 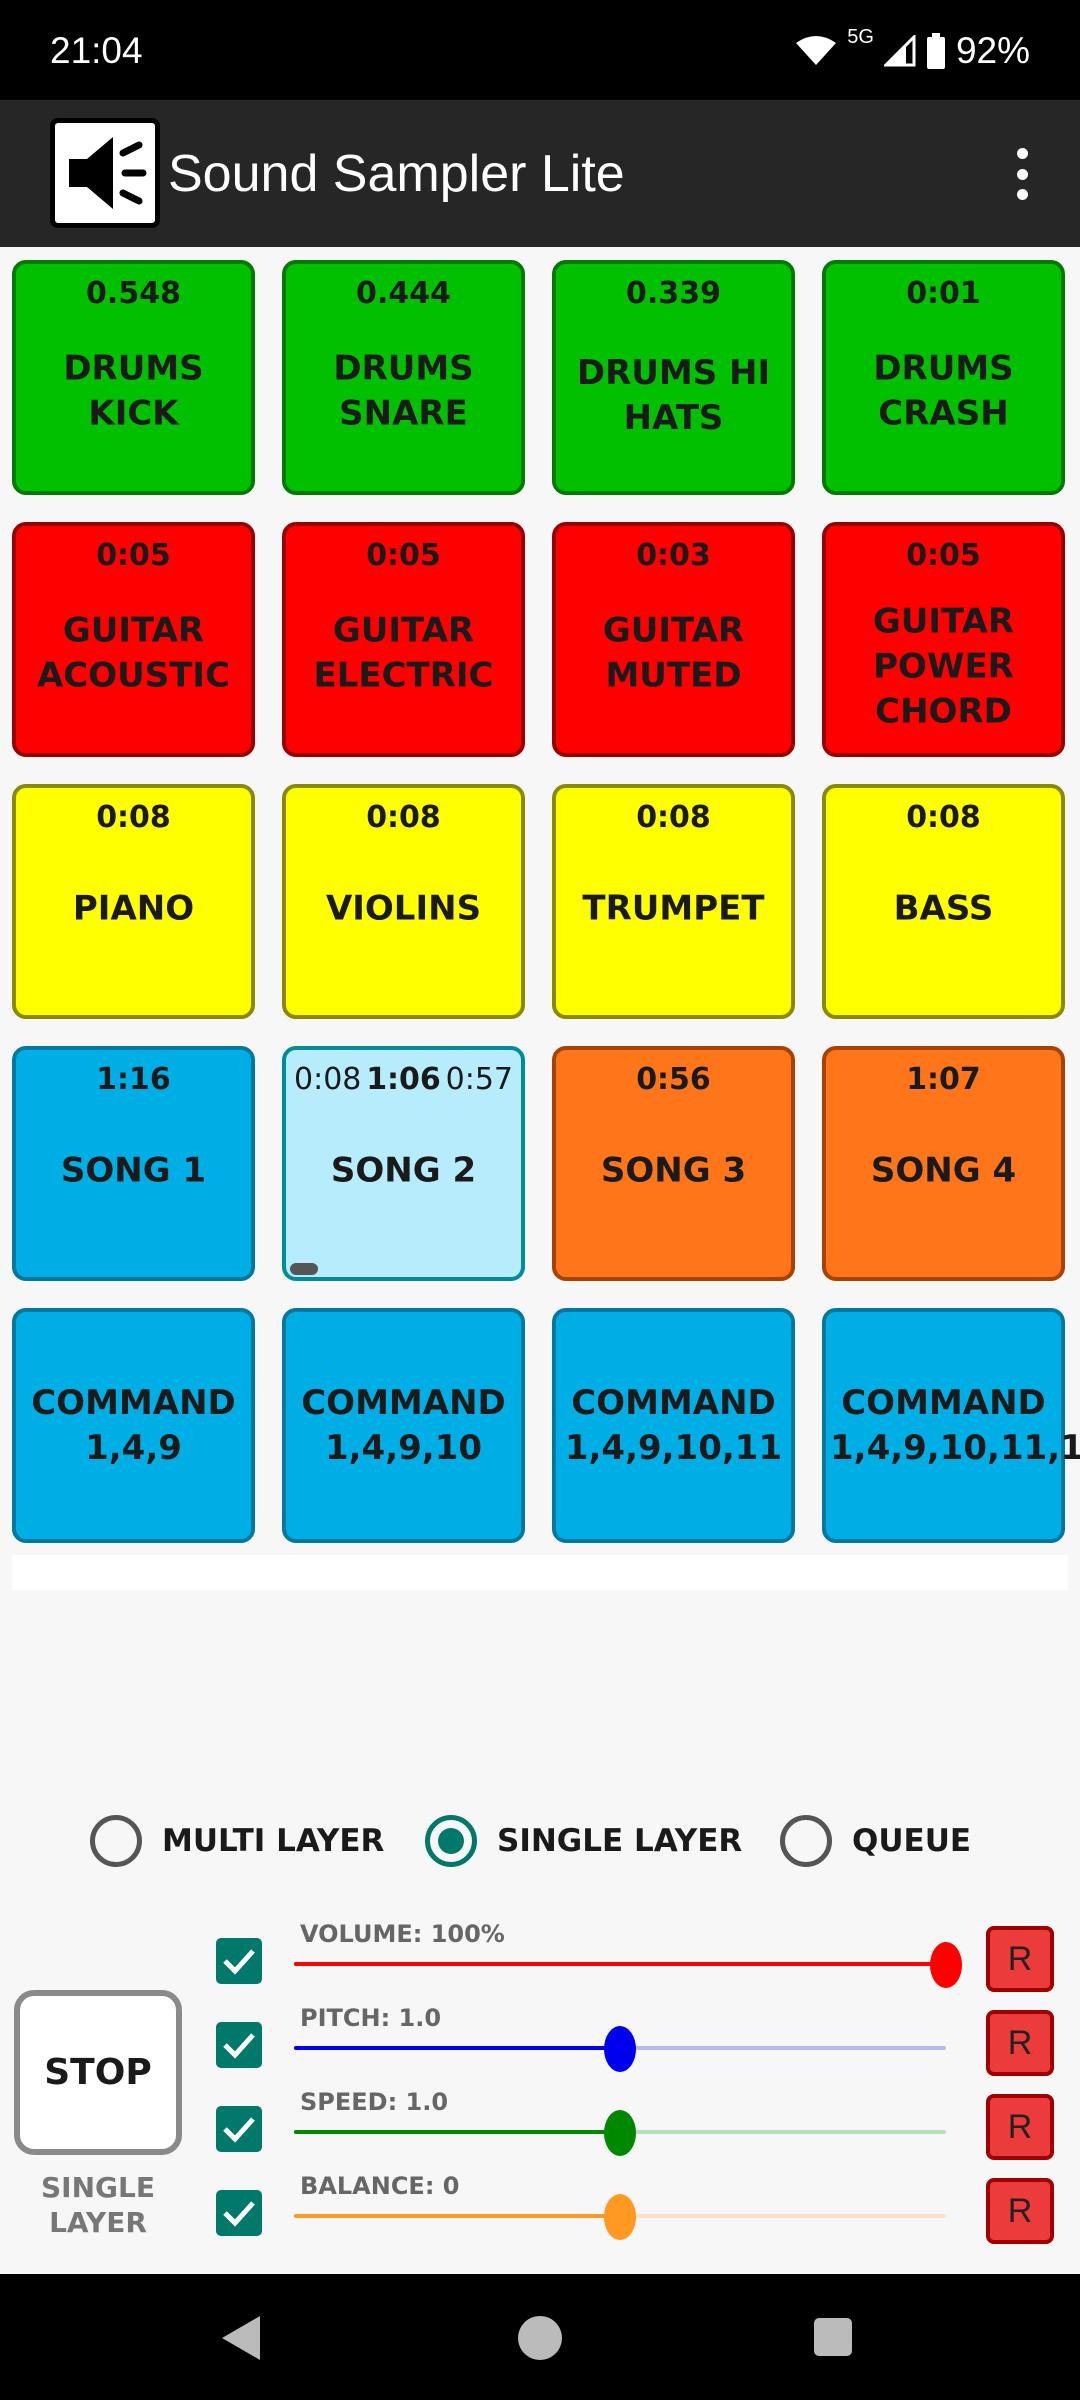 What do you see at coordinates (673, 1169) in the screenshot?
I see `pad-label: SONG 3` at bounding box center [673, 1169].